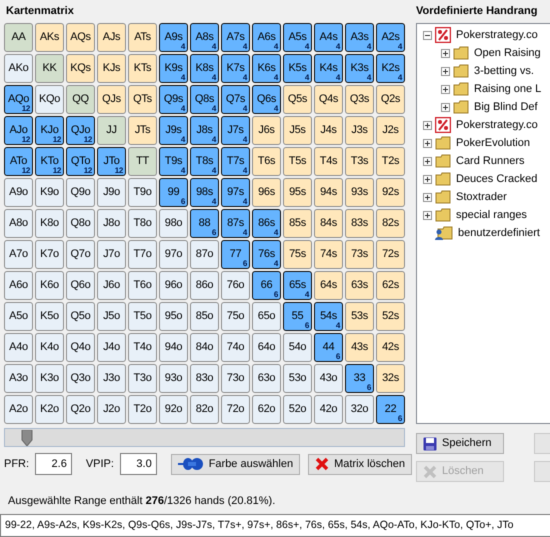 This screenshot has height=537, width=550. I want to click on hand-cell: J2o, so click(111, 409).